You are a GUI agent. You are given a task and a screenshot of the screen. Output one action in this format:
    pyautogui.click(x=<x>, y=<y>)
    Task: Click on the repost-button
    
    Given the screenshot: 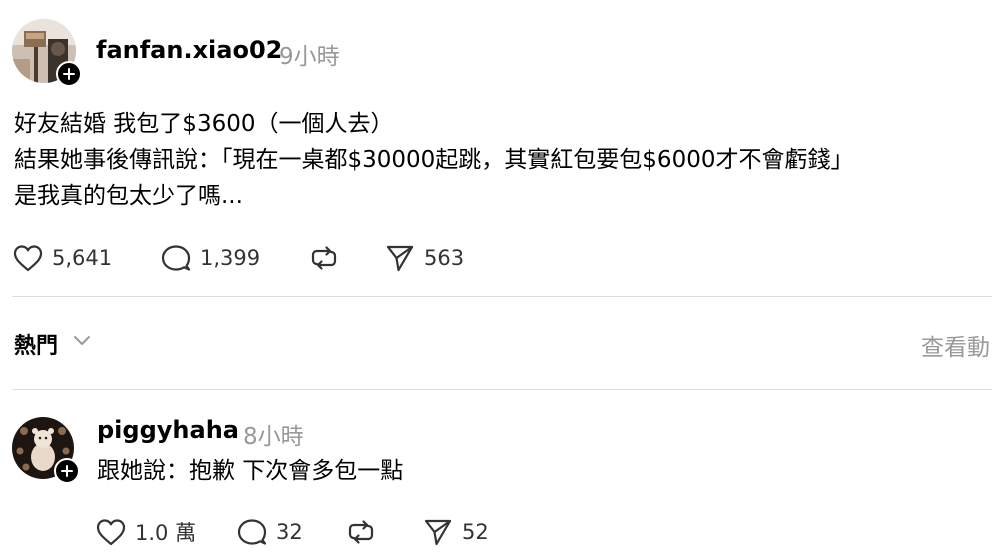 What is the action you would take?
    pyautogui.click(x=346, y=258)
    